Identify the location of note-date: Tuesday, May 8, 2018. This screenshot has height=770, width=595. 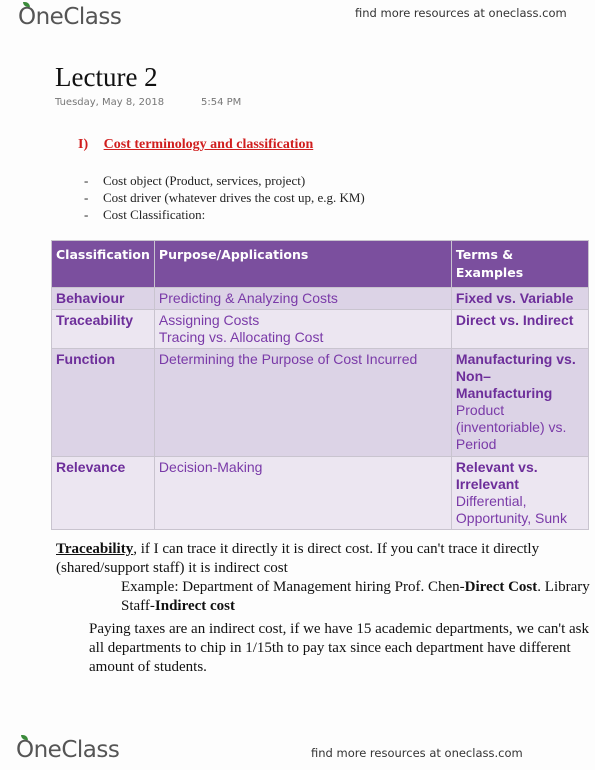
(110, 102).